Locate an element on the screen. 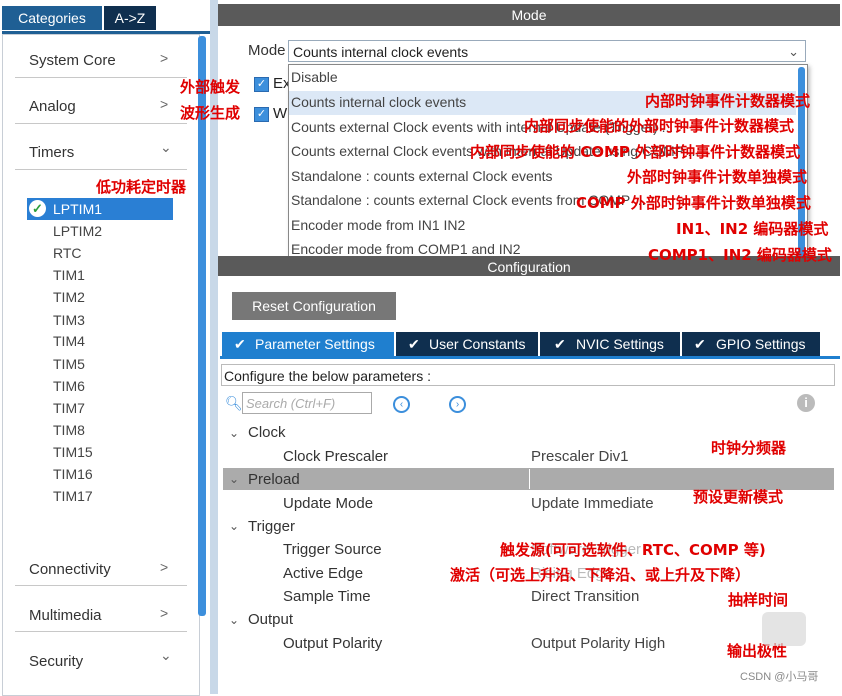 This screenshot has height=696, width=842. configure-hint: Configure the below parameters : is located at coordinates (528, 375).